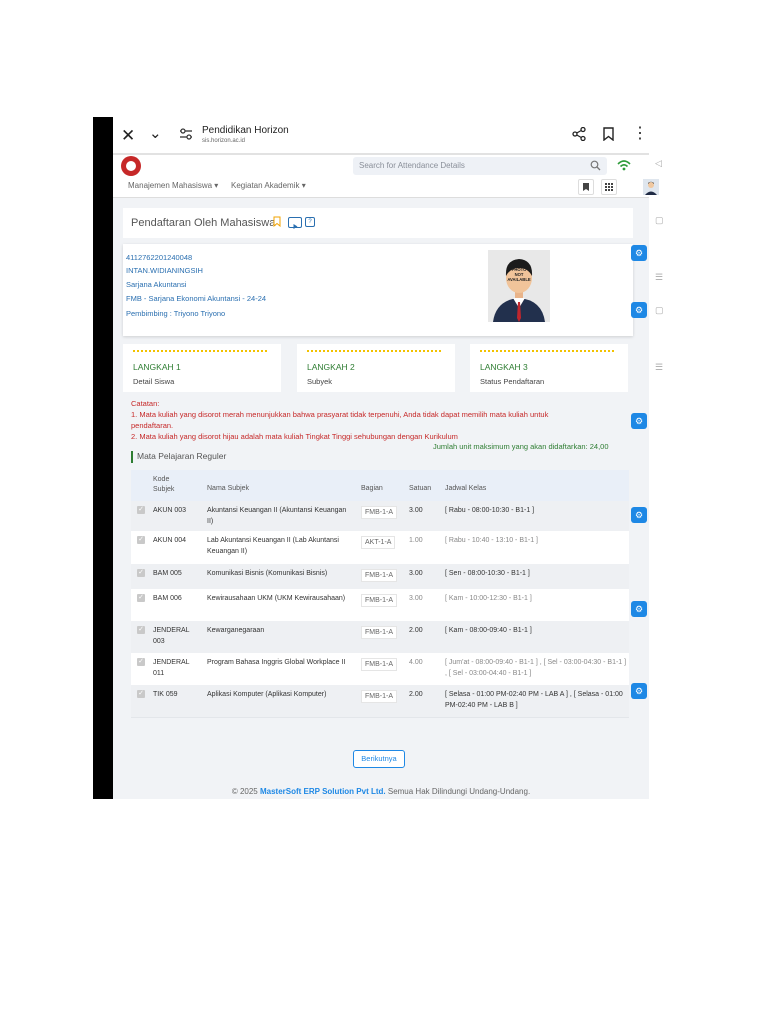 This screenshot has height=1024, width=768. What do you see at coordinates (159, 257) in the screenshot?
I see `student-id: 4112762201240048` at bounding box center [159, 257].